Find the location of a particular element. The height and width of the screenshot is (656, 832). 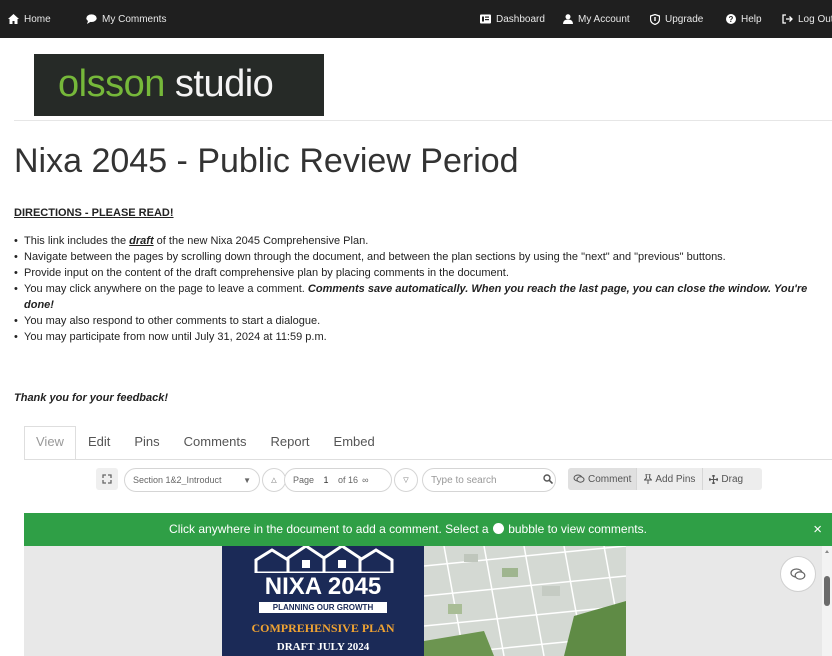

divider is located at coordinates (423, 120).